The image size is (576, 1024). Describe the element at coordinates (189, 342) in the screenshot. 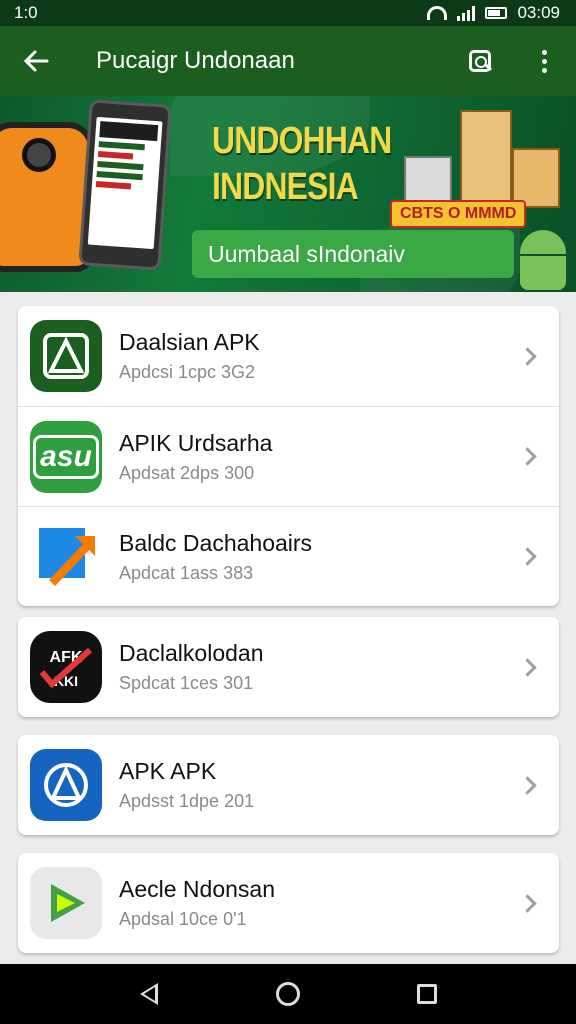

I see `app-title: Daalsian APK` at that location.